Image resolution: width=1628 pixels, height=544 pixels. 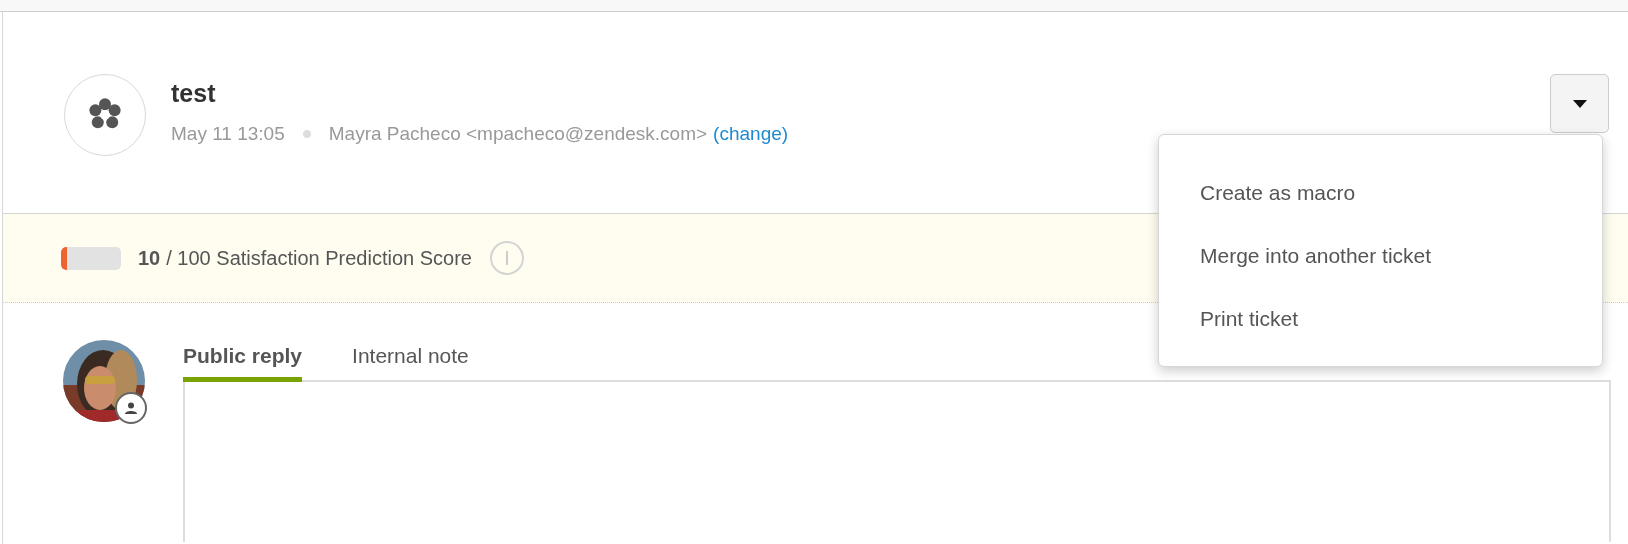 What do you see at coordinates (228, 134) in the screenshot?
I see `ticket-date: May 11 13:05` at bounding box center [228, 134].